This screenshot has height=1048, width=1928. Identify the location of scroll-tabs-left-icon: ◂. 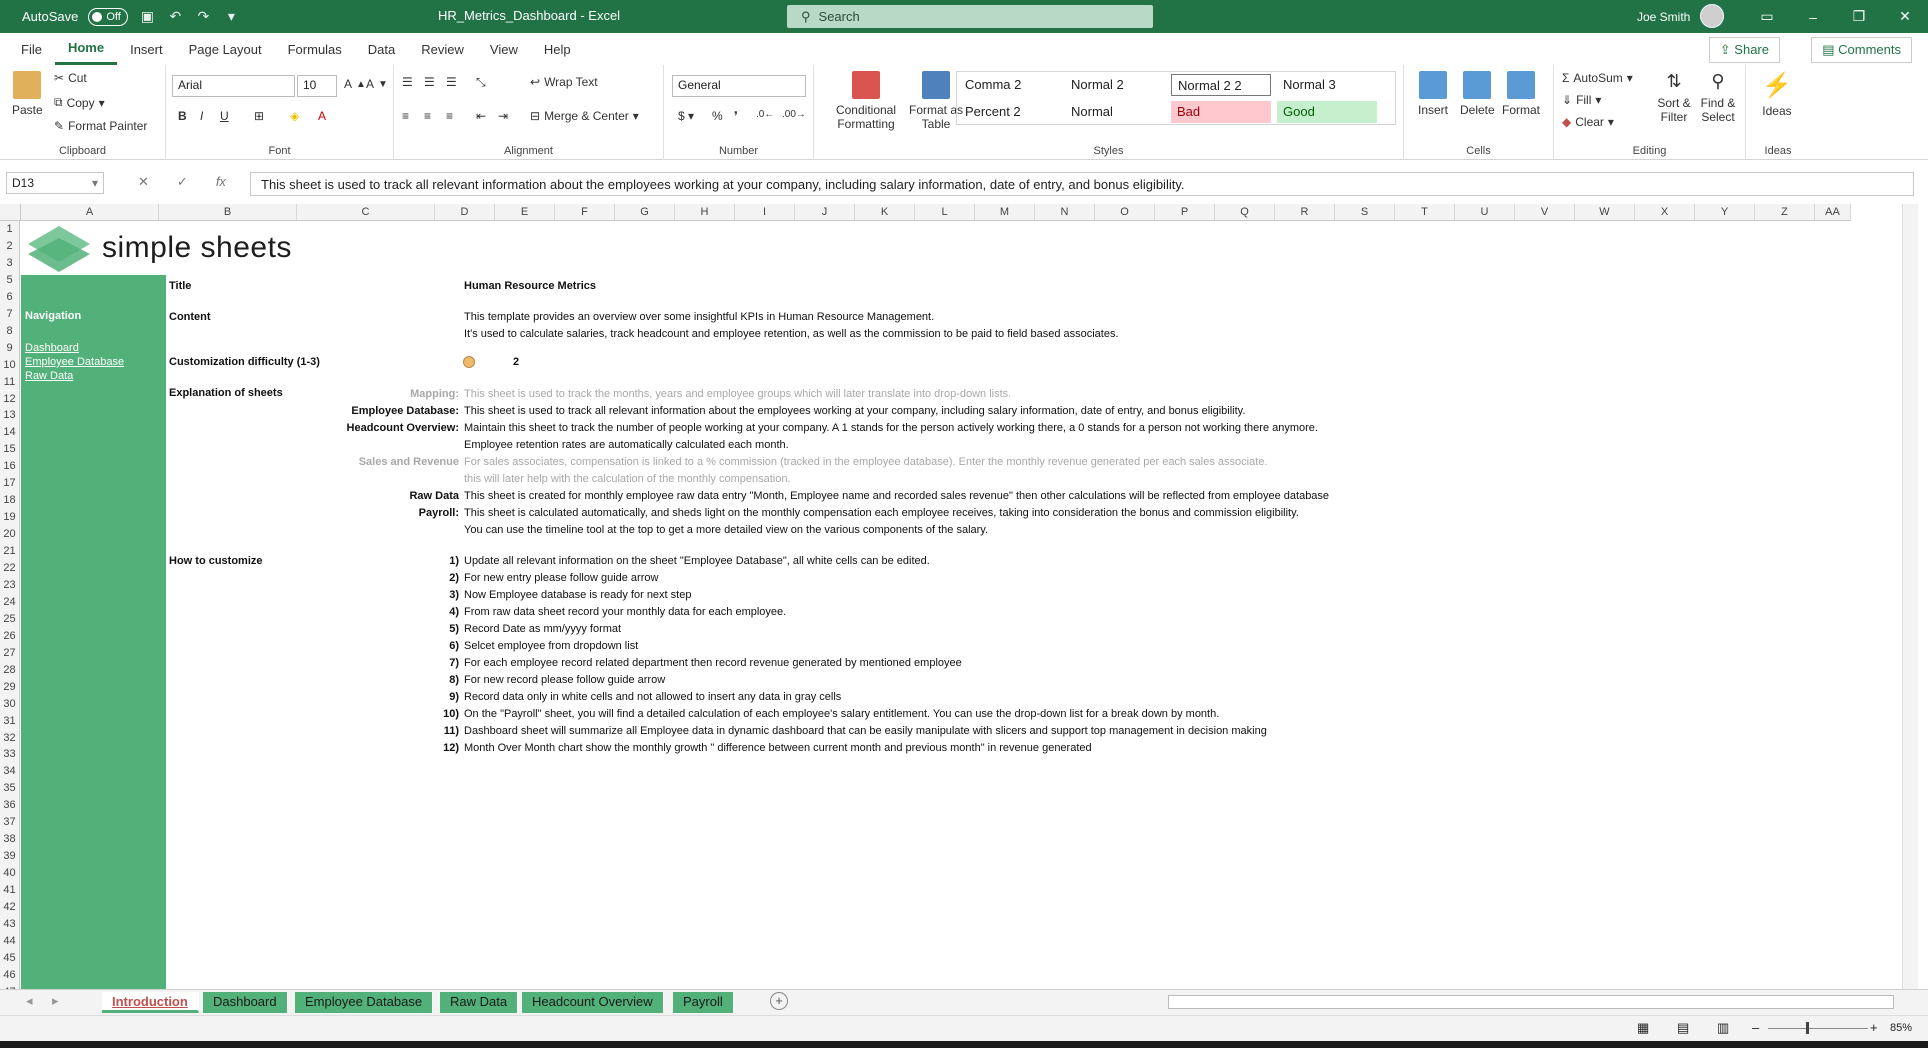
(29, 1001).